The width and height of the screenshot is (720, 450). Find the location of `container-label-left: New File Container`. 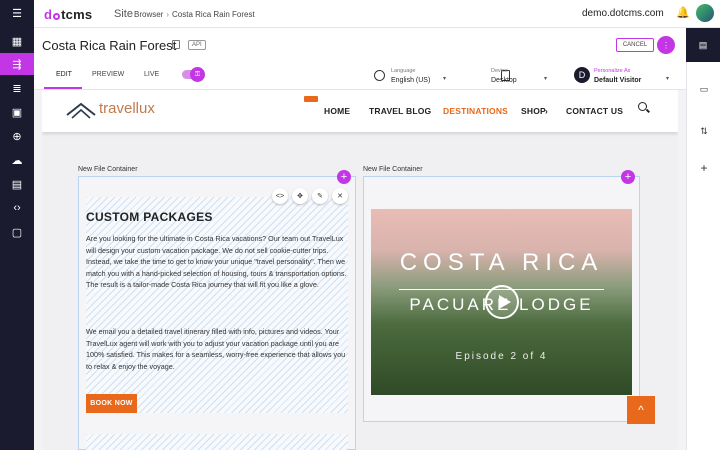

container-label-left: New File Container is located at coordinates (108, 169).